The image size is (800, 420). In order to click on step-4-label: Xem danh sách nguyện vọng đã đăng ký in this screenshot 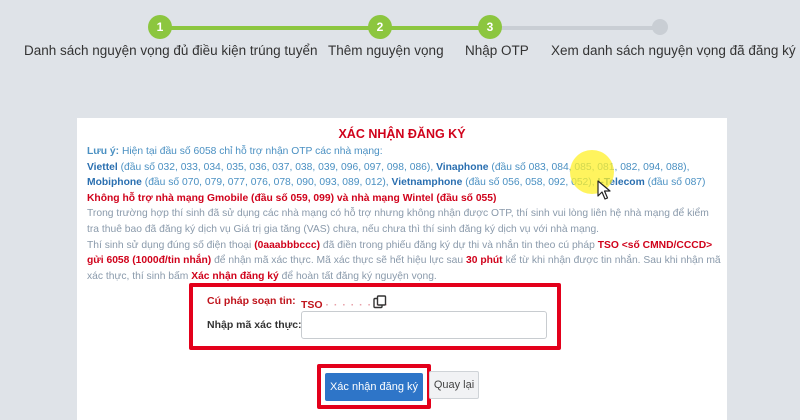, I will do `click(673, 50)`.